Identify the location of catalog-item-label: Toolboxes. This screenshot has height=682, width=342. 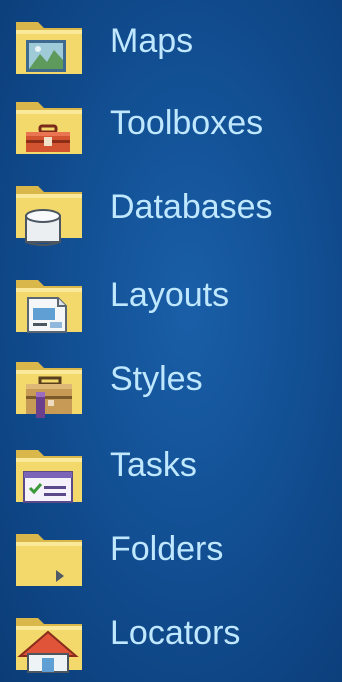
(187, 123).